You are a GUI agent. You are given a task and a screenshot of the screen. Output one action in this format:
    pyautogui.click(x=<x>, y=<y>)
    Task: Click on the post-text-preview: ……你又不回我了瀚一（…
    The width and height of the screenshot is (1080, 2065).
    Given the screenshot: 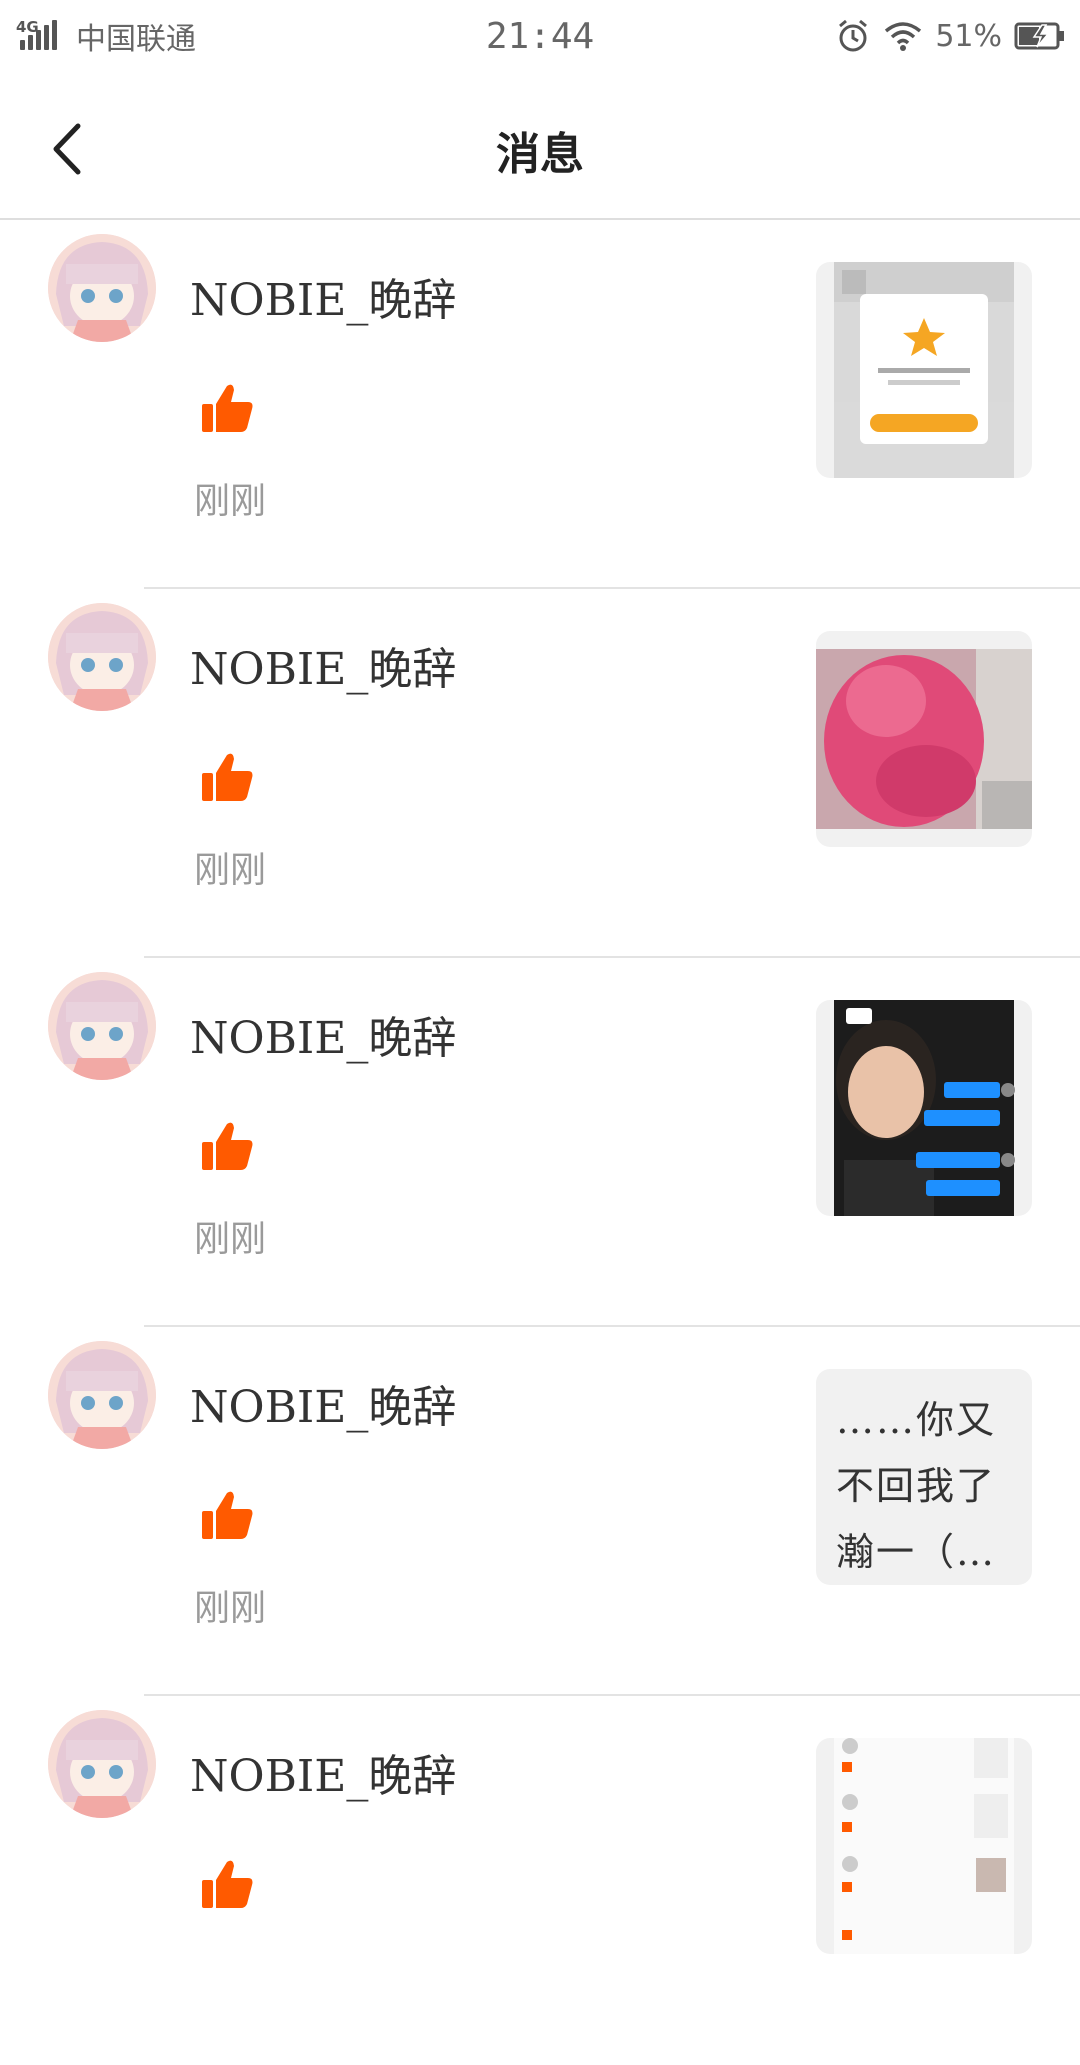 What is the action you would take?
    pyautogui.click(x=924, y=1477)
    